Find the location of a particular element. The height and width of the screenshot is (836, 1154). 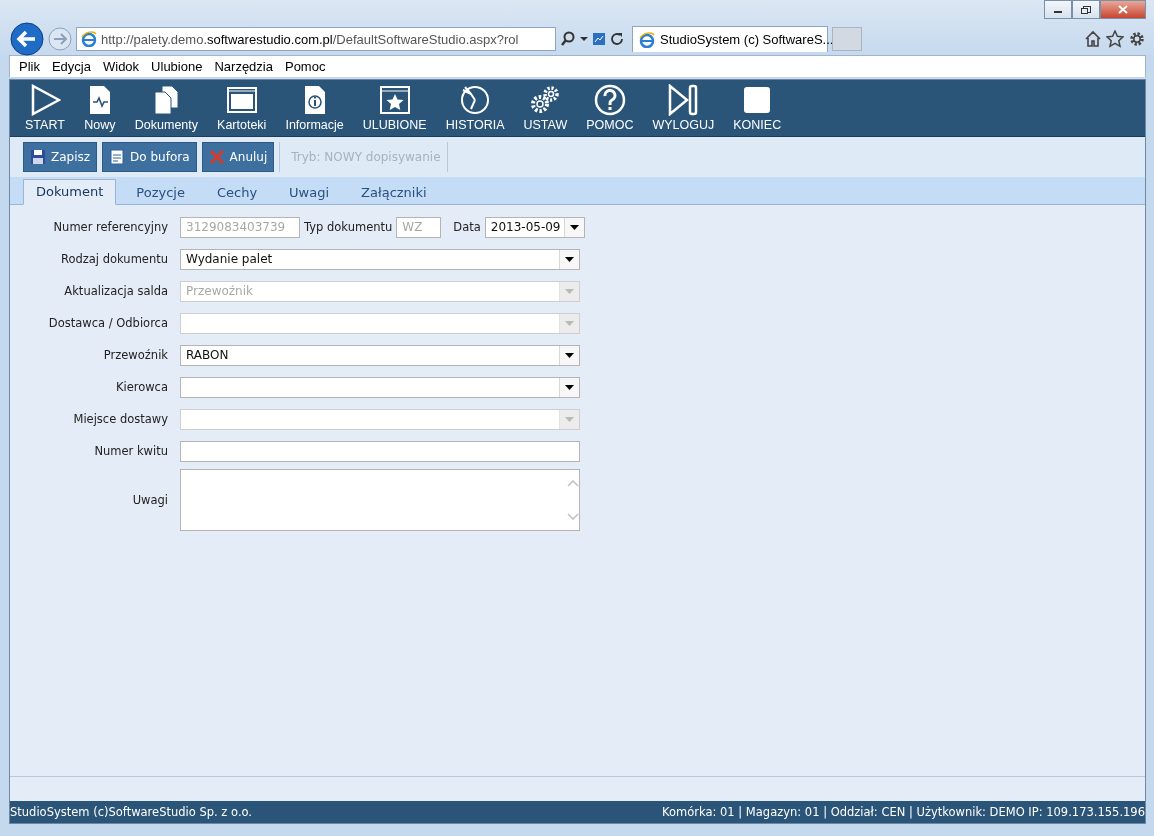

session-info: Komórka: 01 | Magazyn: 01 | Oddział: CEN | Użytkownik: DEMO IP: 109.173.155.196 is located at coordinates (903, 812).